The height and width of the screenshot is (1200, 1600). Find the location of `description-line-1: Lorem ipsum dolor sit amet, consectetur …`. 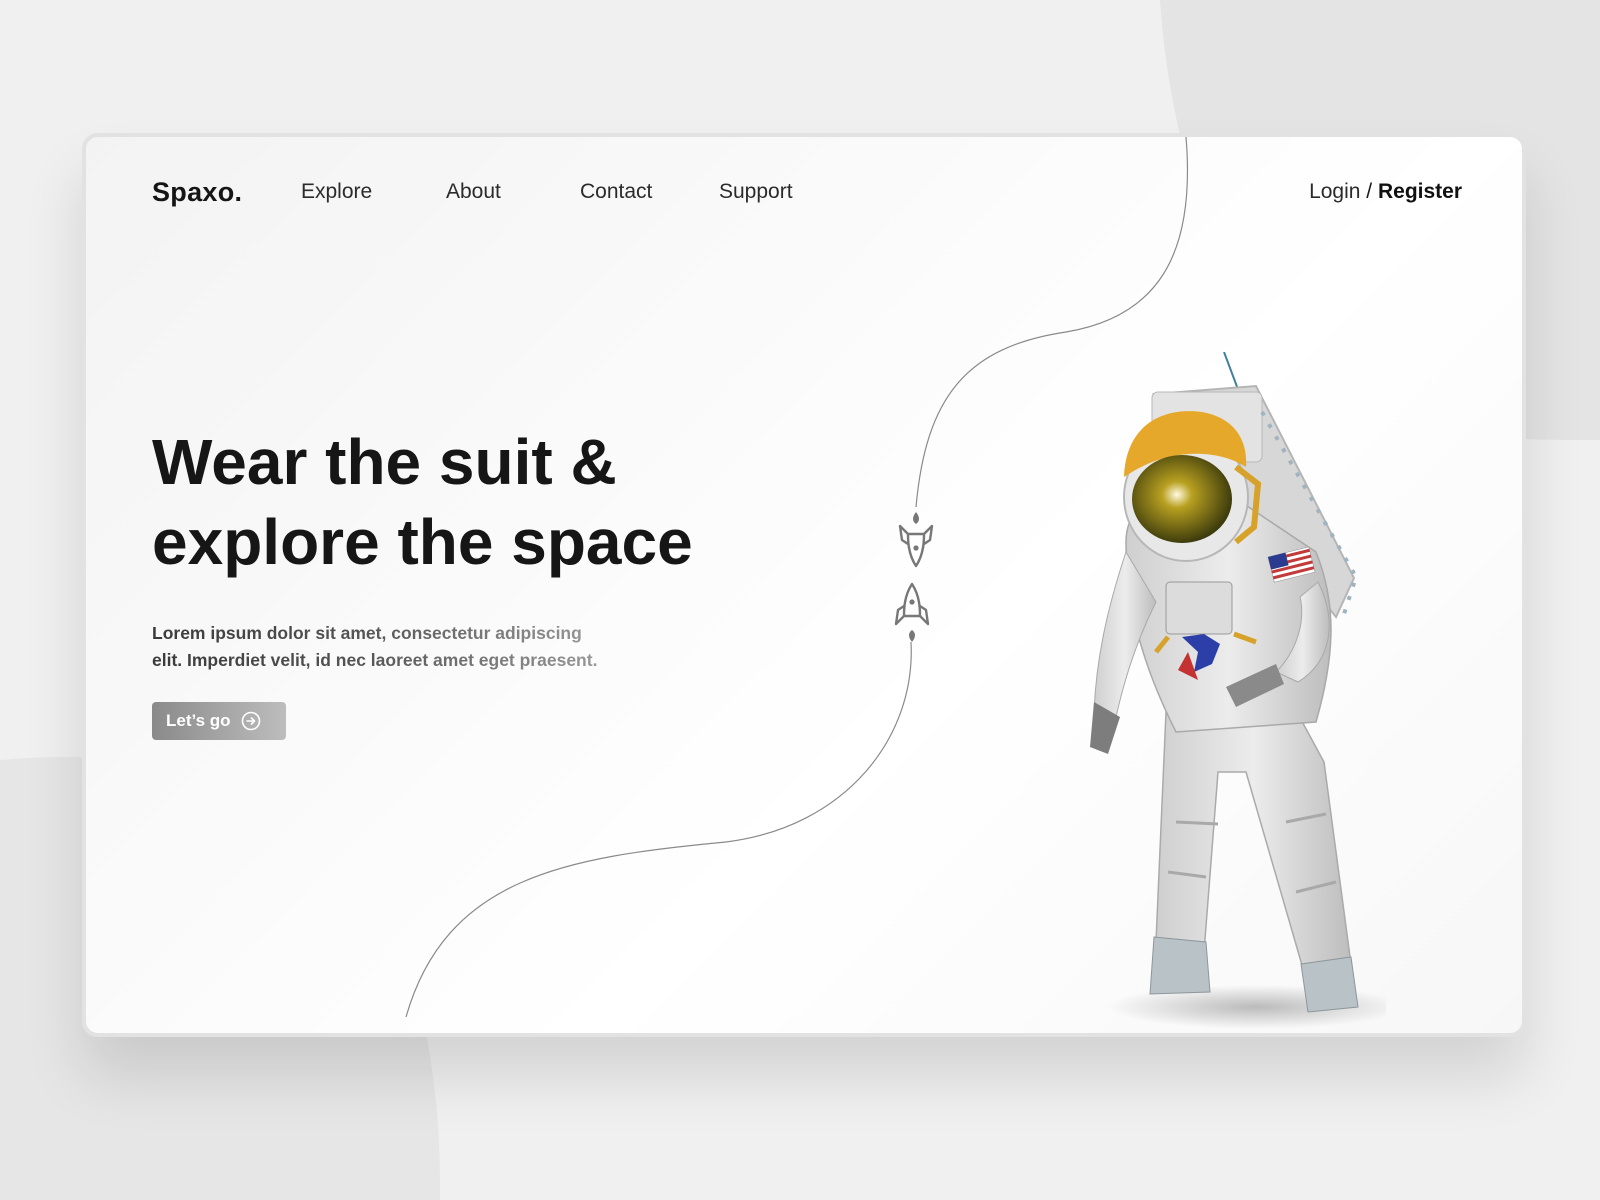

description-line-1: Lorem ipsum dolor sit amet, consectetur … is located at coordinates (367, 633).